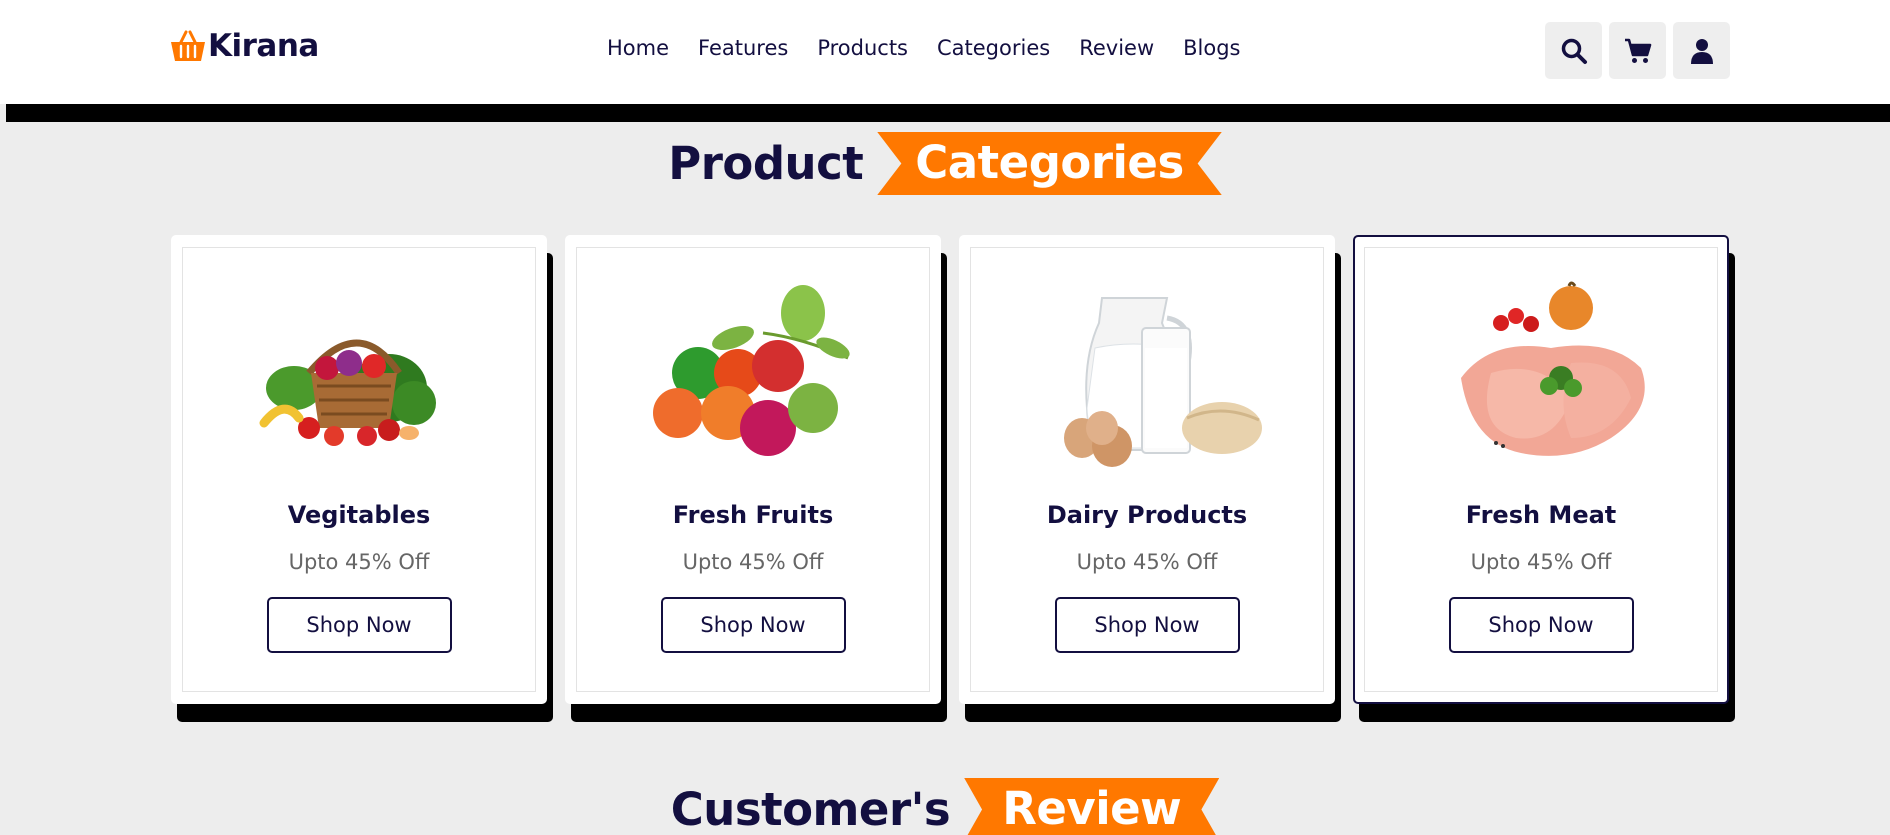  What do you see at coordinates (1163, 382) in the screenshot?
I see `dairy-image` at bounding box center [1163, 382].